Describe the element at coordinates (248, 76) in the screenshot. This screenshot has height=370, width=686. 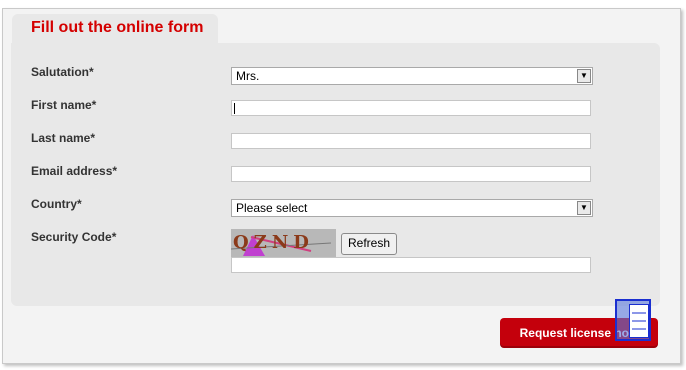
I see `salutation-value: Mrs.` at that location.